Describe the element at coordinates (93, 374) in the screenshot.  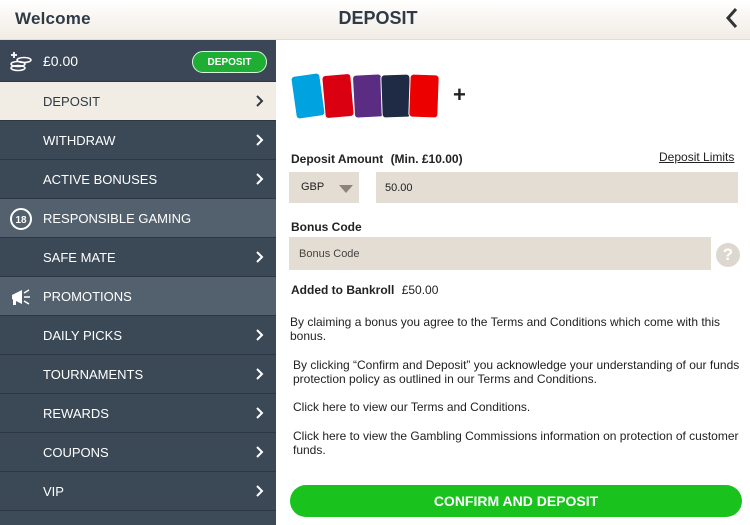
I see `sidebar-item-label: TOURNAMENTS` at that location.